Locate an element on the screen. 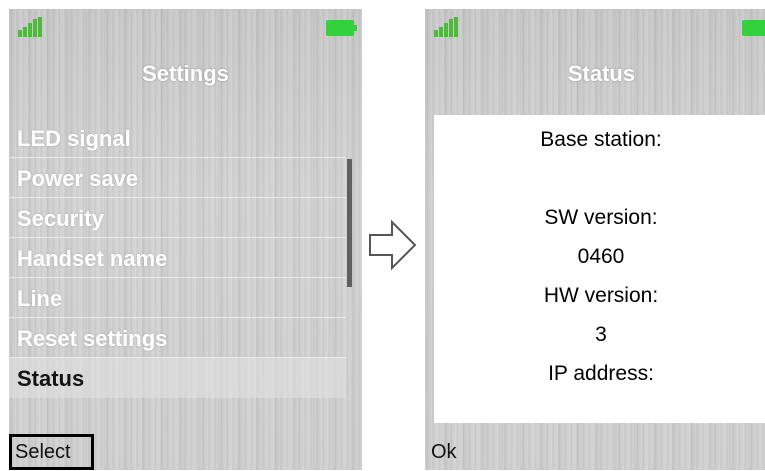  status-ip-address-label: IP address: is located at coordinates (601, 373).